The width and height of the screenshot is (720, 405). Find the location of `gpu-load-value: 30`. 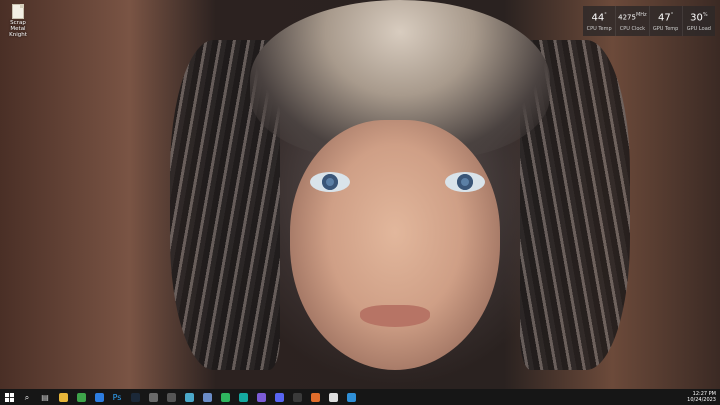

gpu-load-value: 30 is located at coordinates (696, 18).